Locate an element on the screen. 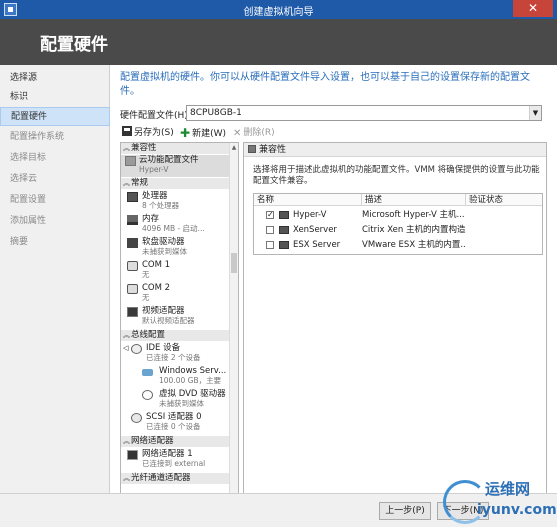 This screenshot has height=527, width=557. tree-item-com2: COM 2 无 is located at coordinates (175, 294).